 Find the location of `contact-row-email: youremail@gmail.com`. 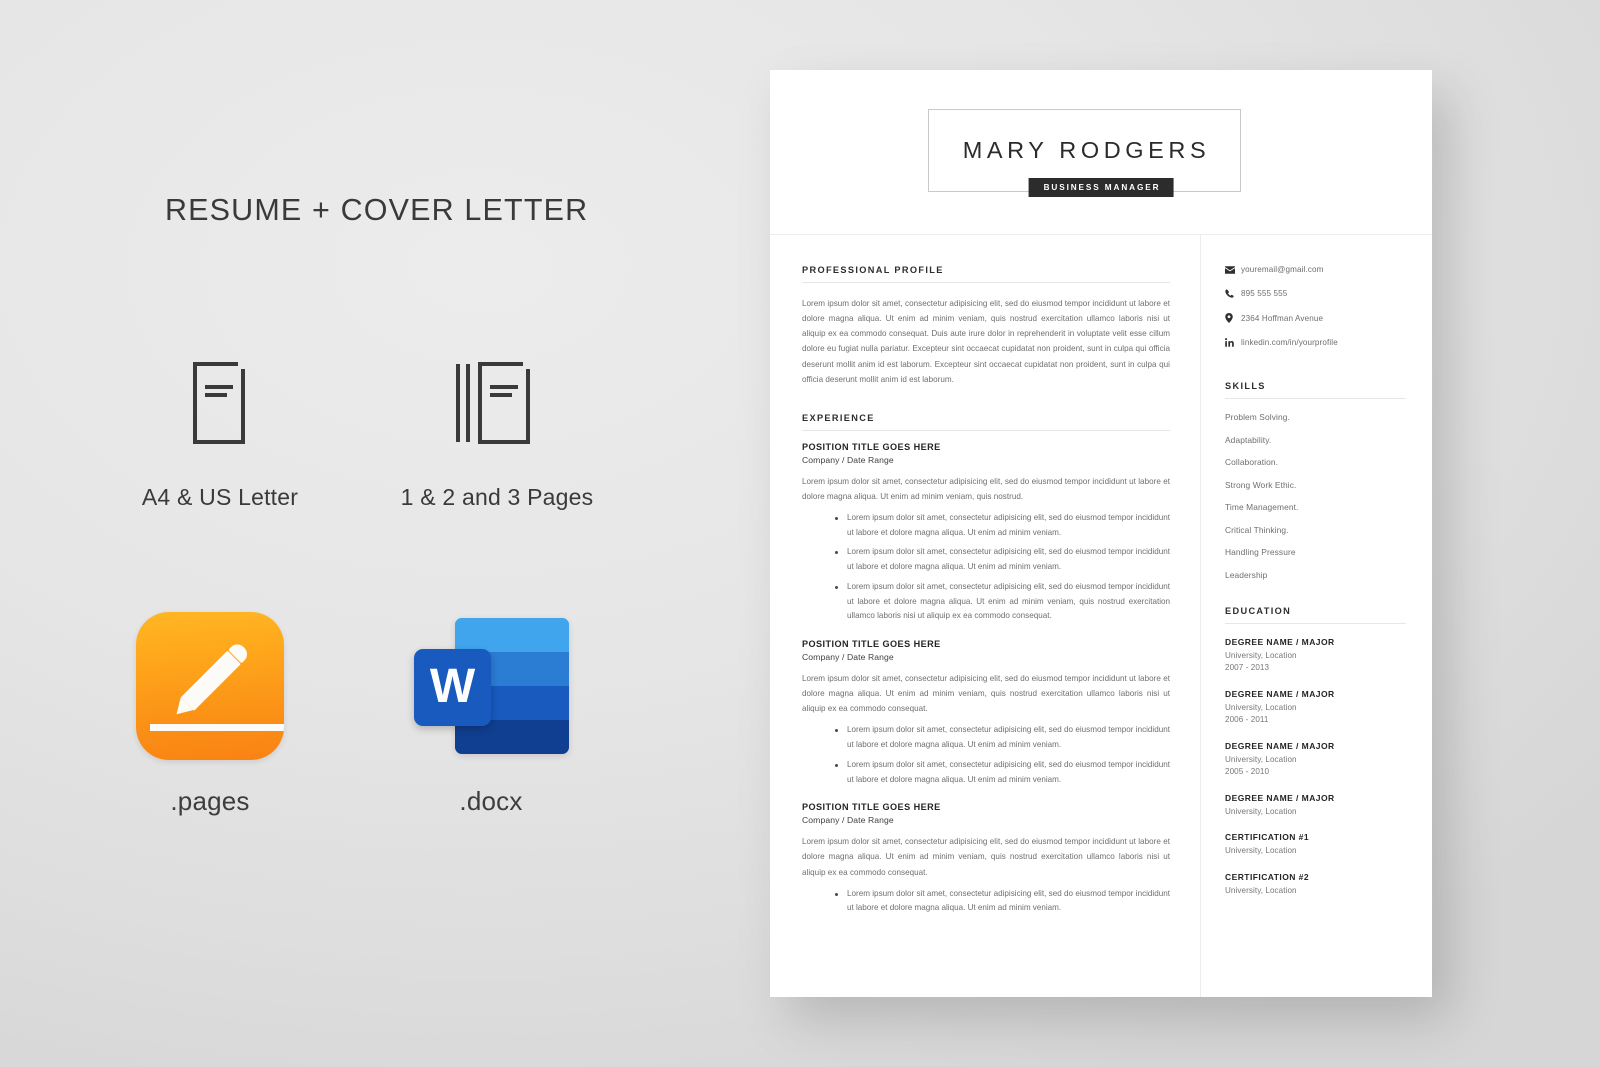

contact-row-email: youremail@gmail.com is located at coordinates (1315, 269).